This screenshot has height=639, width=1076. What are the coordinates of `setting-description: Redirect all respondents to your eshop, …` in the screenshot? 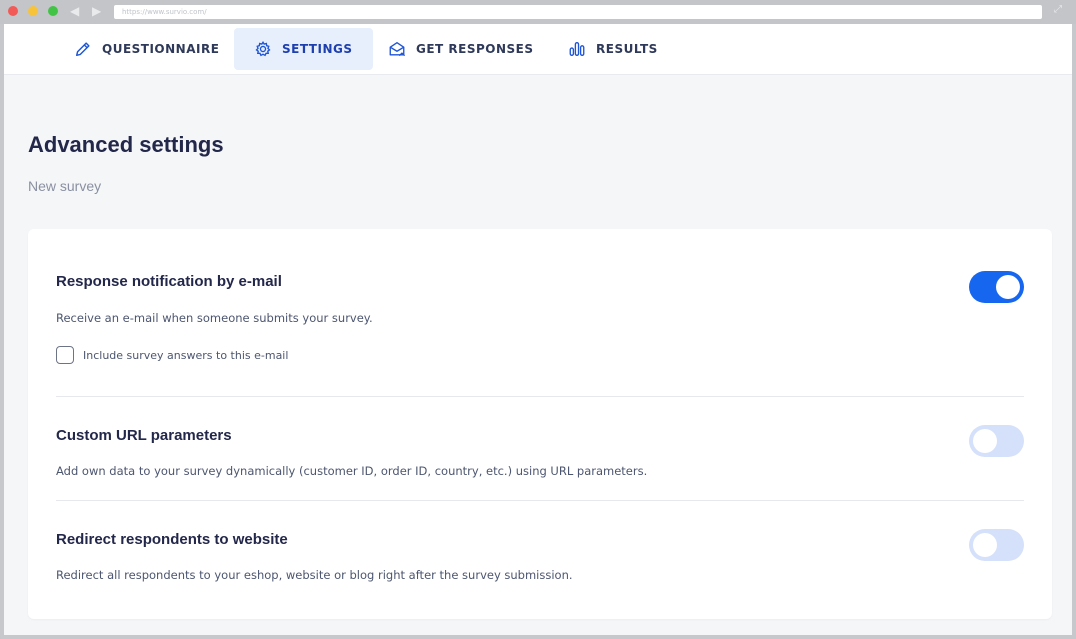 It's located at (314, 575).